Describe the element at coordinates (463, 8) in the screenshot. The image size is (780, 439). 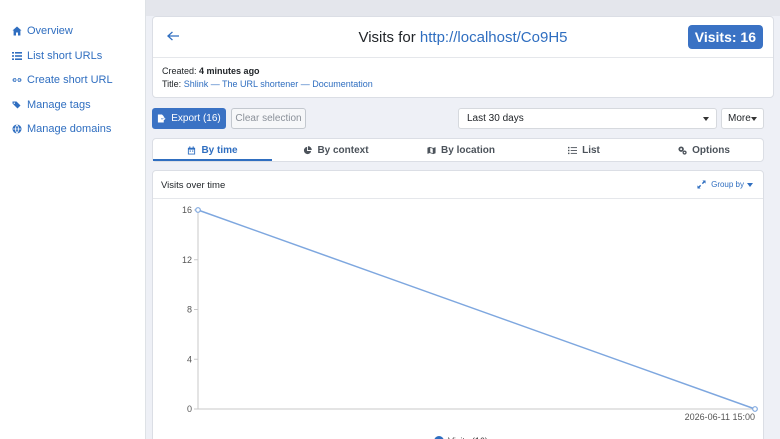
I see `top-strip` at that location.